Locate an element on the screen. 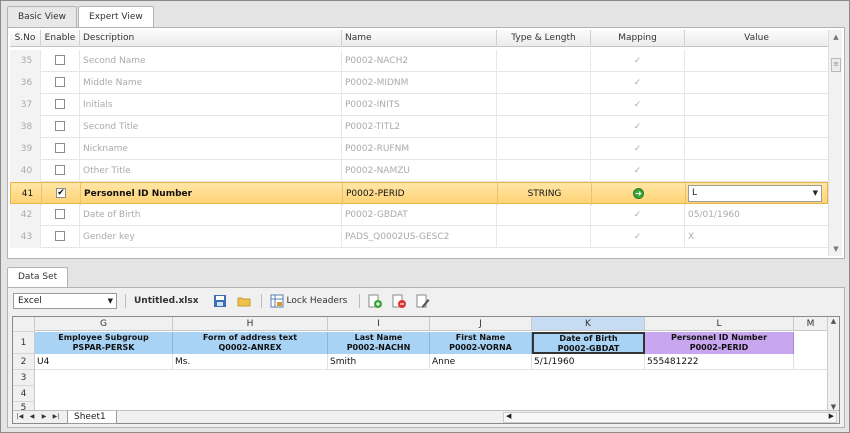 This screenshot has height=433, width=850. row-header-4: 4 is located at coordinates (24, 394).